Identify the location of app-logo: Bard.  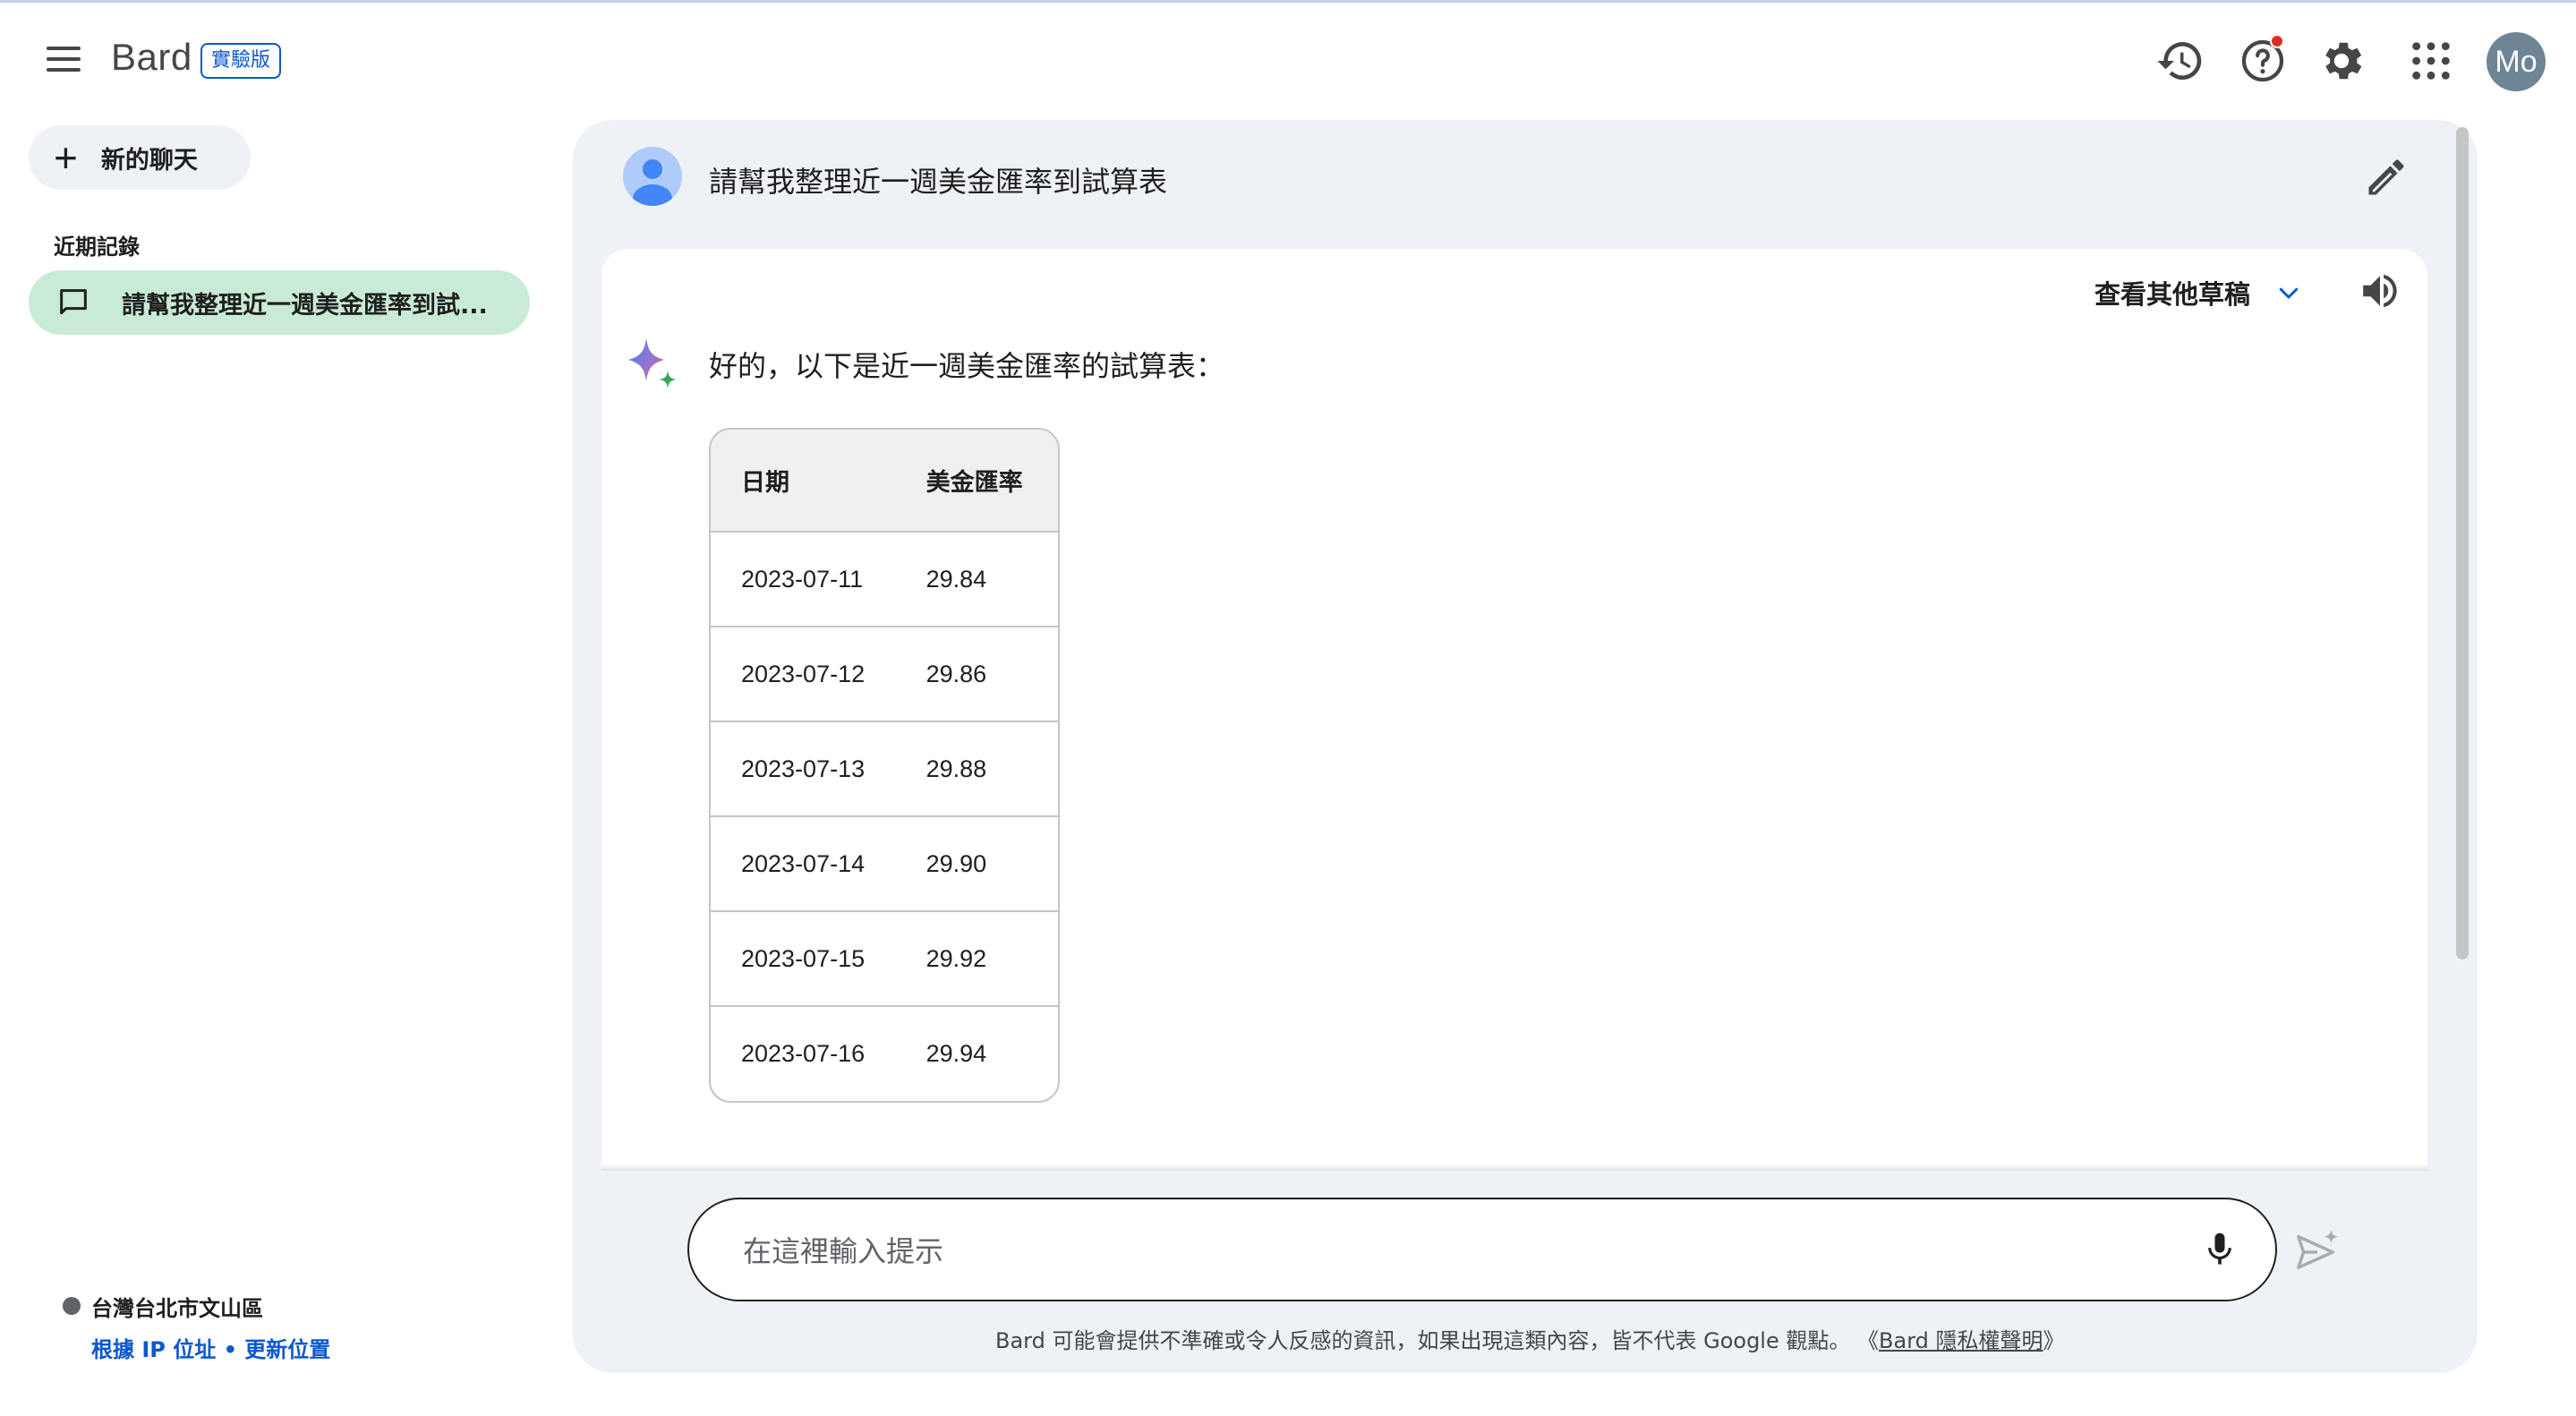
(151, 57).